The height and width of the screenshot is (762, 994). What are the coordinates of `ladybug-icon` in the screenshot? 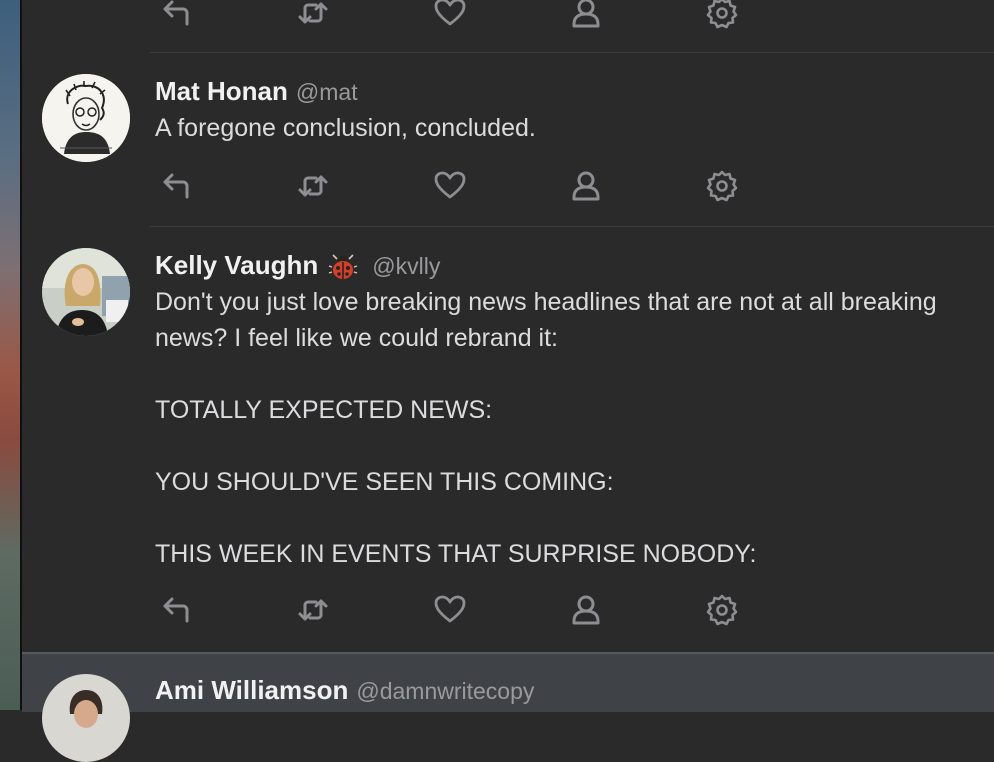 It's located at (343, 267).